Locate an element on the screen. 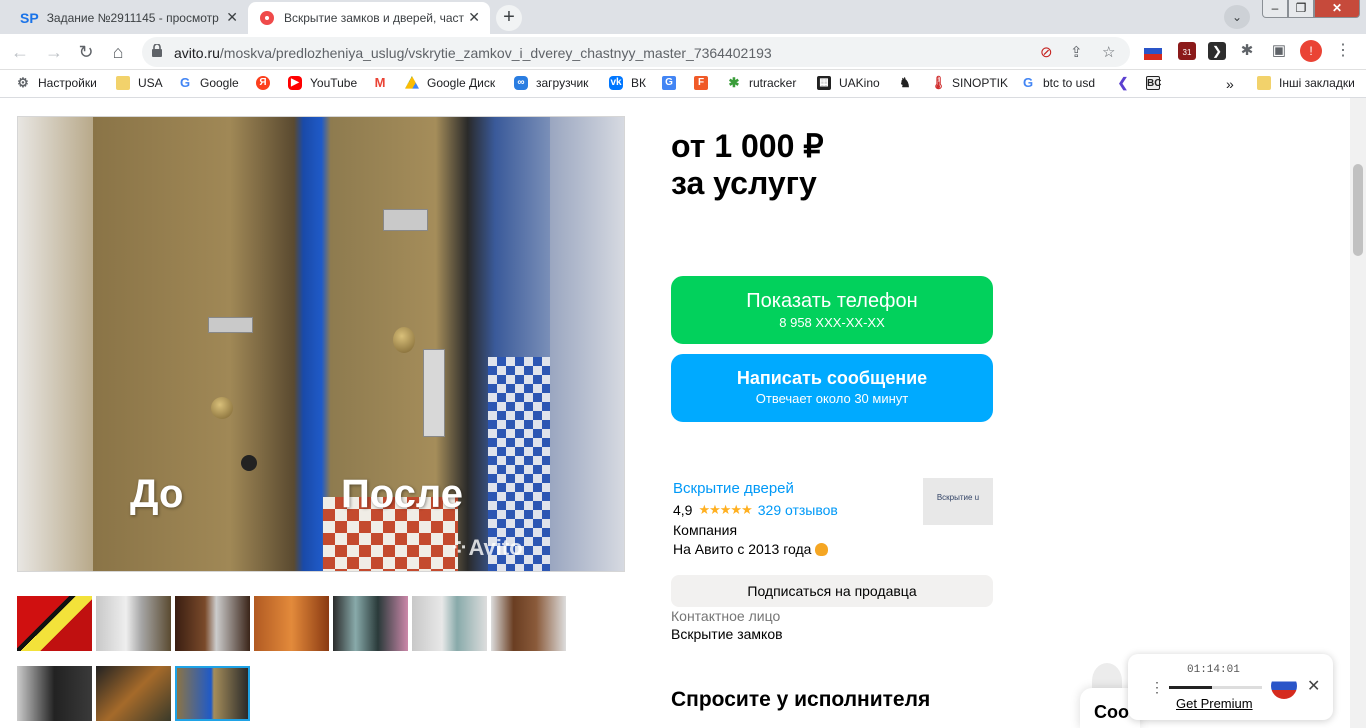 This screenshot has width=1366, height=728. new-tab-button: + is located at coordinates (509, 18).